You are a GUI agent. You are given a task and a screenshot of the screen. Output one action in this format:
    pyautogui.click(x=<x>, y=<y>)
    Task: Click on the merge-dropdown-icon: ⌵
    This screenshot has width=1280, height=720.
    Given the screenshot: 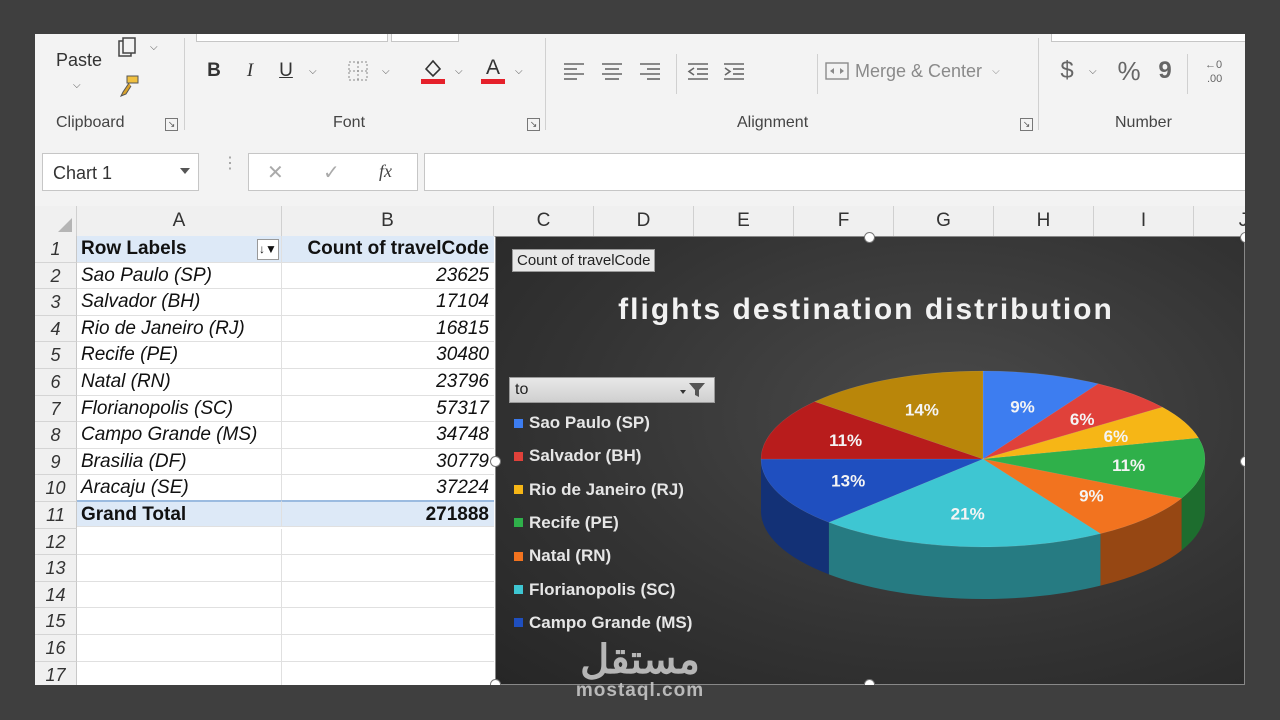 What is the action you would take?
    pyautogui.click(x=996, y=71)
    